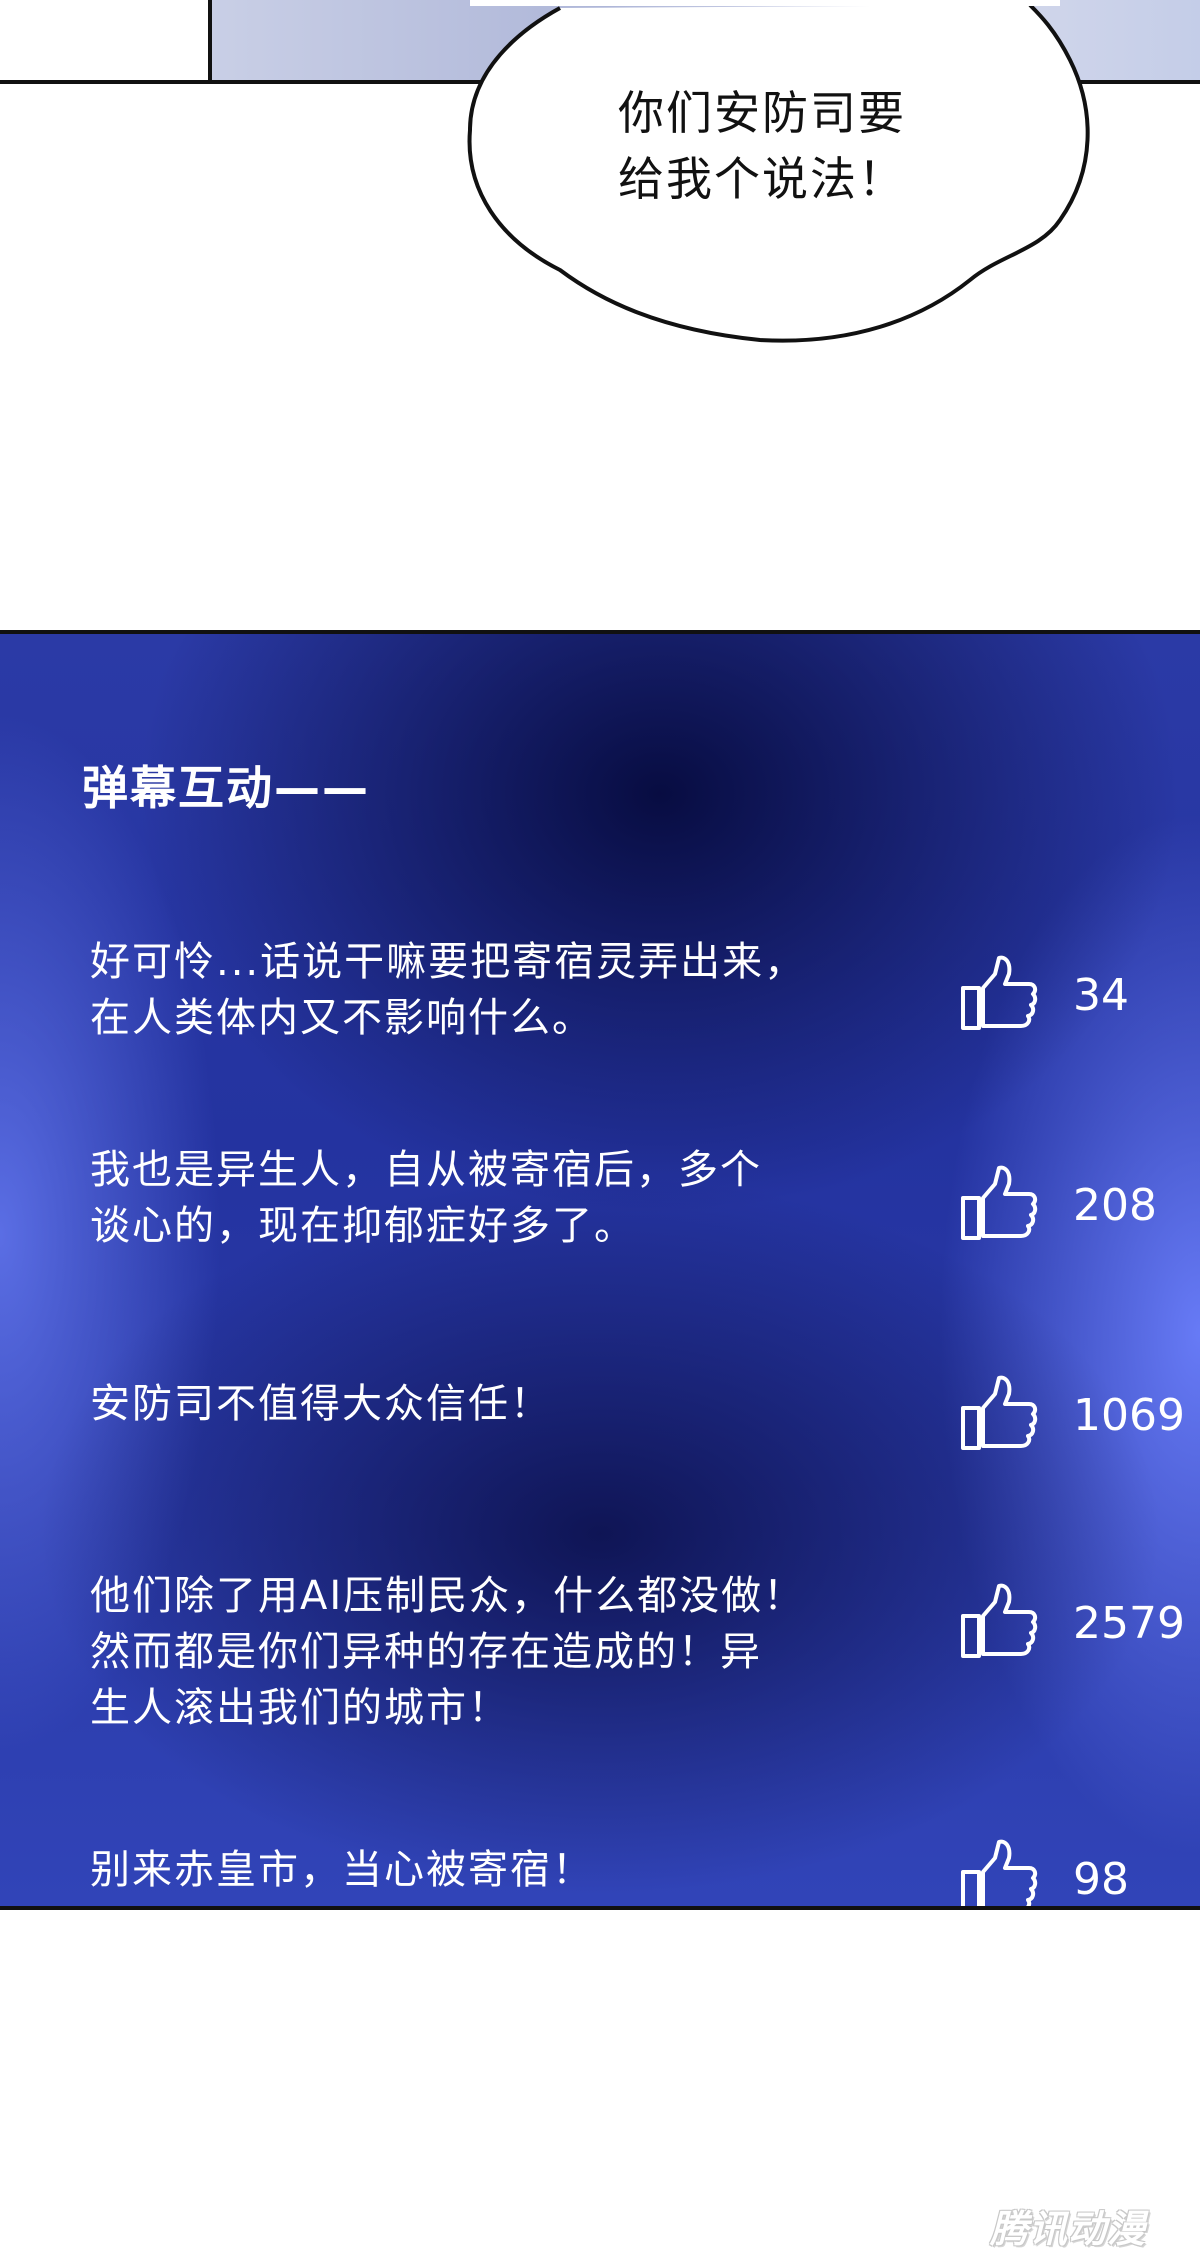 Image resolution: width=1200 pixels, height=2253 pixels. Describe the element at coordinates (1068, 2229) in the screenshot. I see `watermark-logo: 腾讯动漫` at that location.